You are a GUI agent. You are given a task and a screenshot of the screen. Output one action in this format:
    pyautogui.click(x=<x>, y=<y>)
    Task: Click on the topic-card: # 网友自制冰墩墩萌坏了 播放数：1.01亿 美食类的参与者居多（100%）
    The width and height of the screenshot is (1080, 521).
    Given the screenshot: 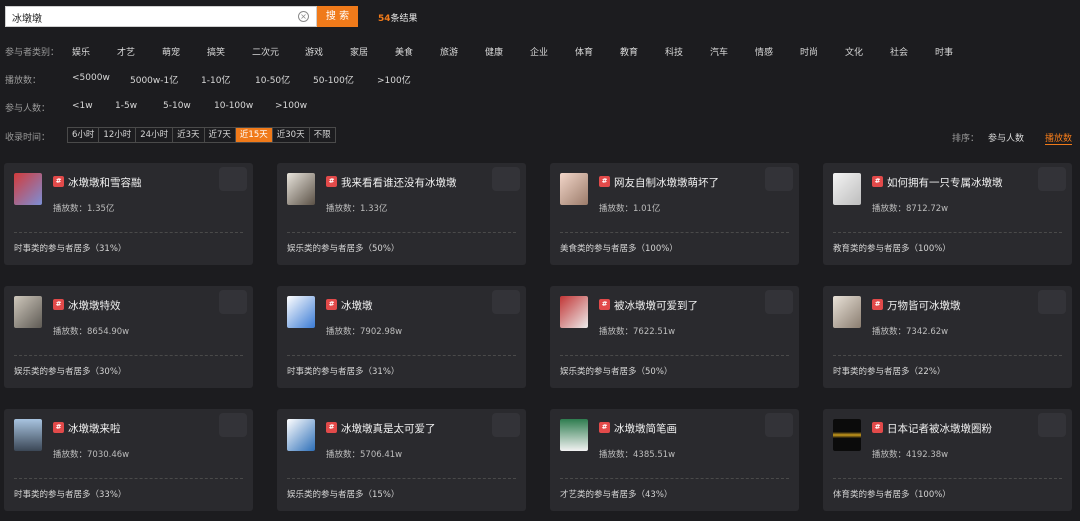 What is the action you would take?
    pyautogui.click(x=674, y=214)
    